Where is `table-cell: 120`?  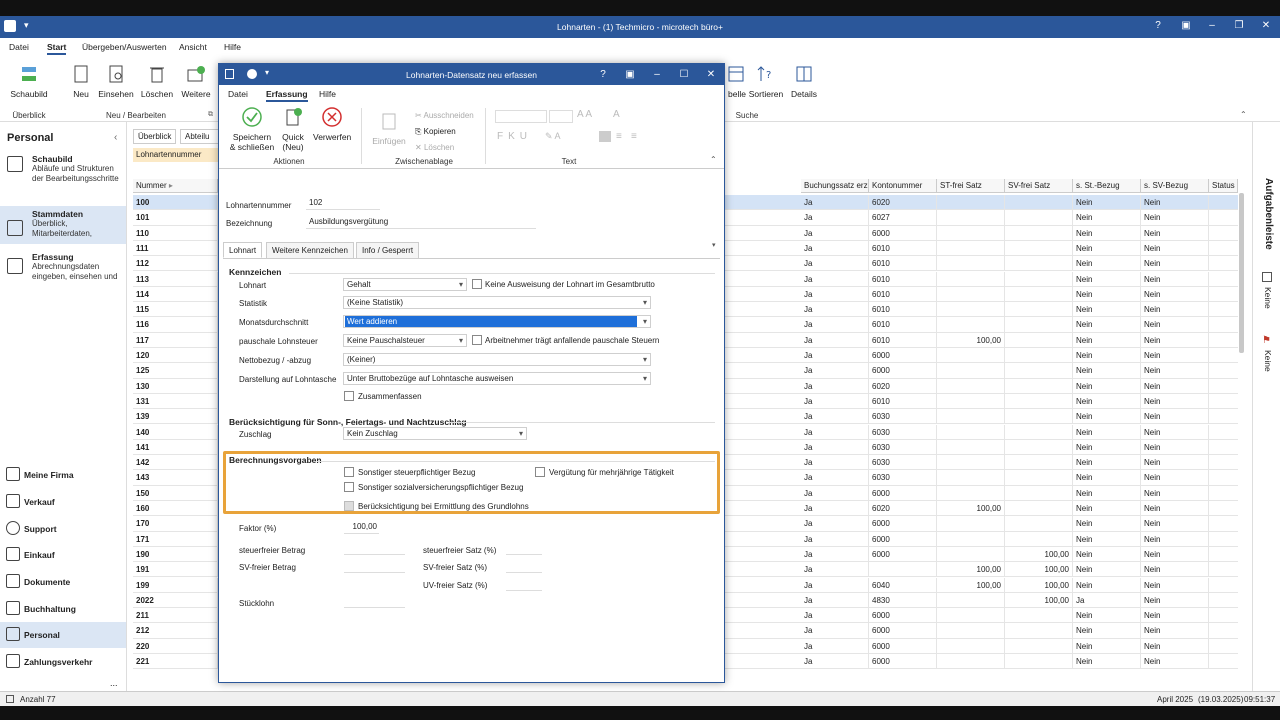 table-cell: 120 is located at coordinates (175, 355).